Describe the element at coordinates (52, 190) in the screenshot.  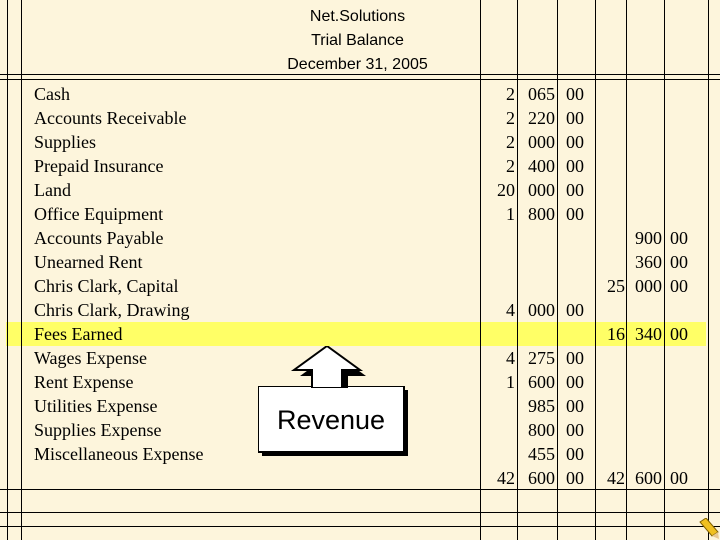
I see `account-name: Land` at that location.